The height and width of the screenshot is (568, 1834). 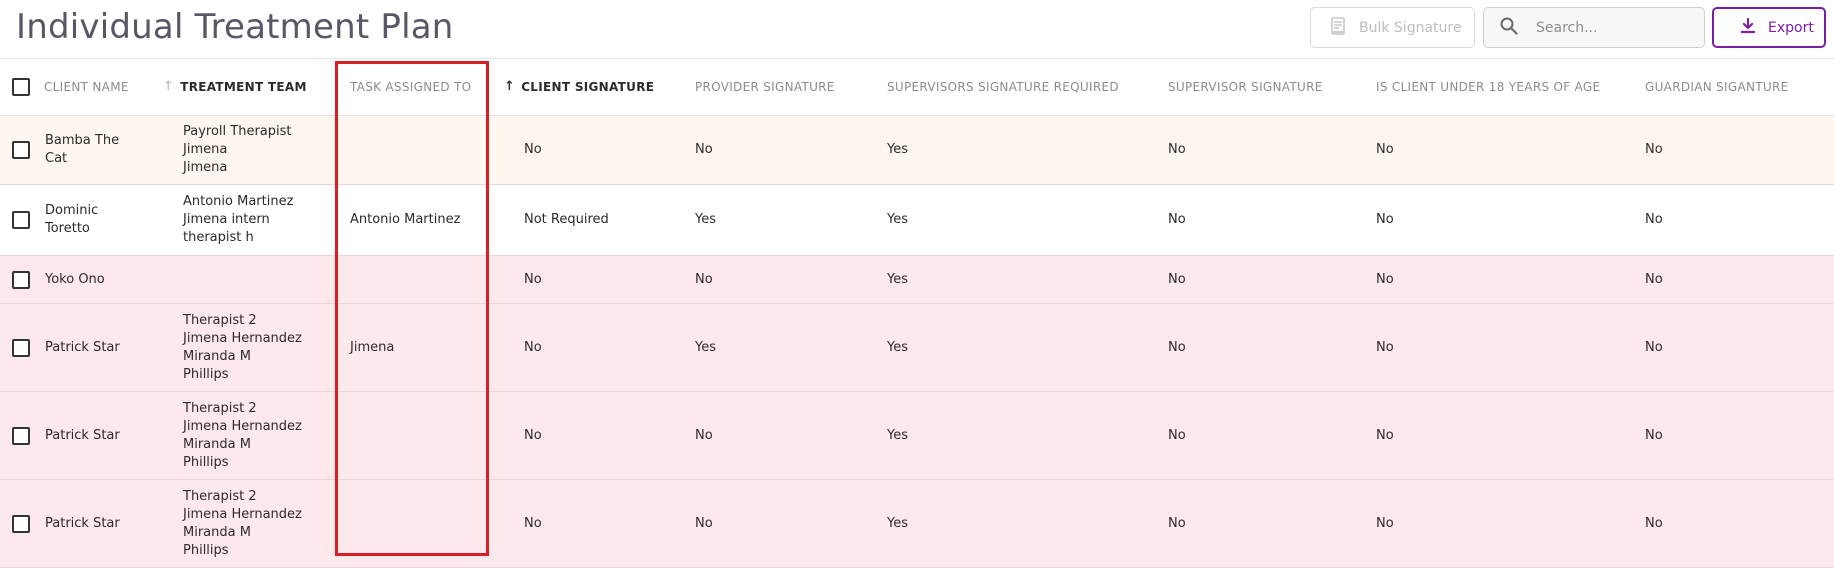 I want to click on header-task-assigned-to: TASK ASSIGNED TO, so click(x=410, y=87).